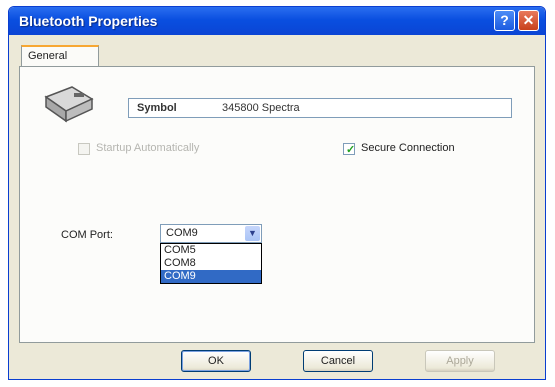 Image resolution: width=555 pixels, height=387 pixels. Describe the element at coordinates (148, 148) in the screenshot. I see `startup-automatically-label: Startup Automatically` at that location.